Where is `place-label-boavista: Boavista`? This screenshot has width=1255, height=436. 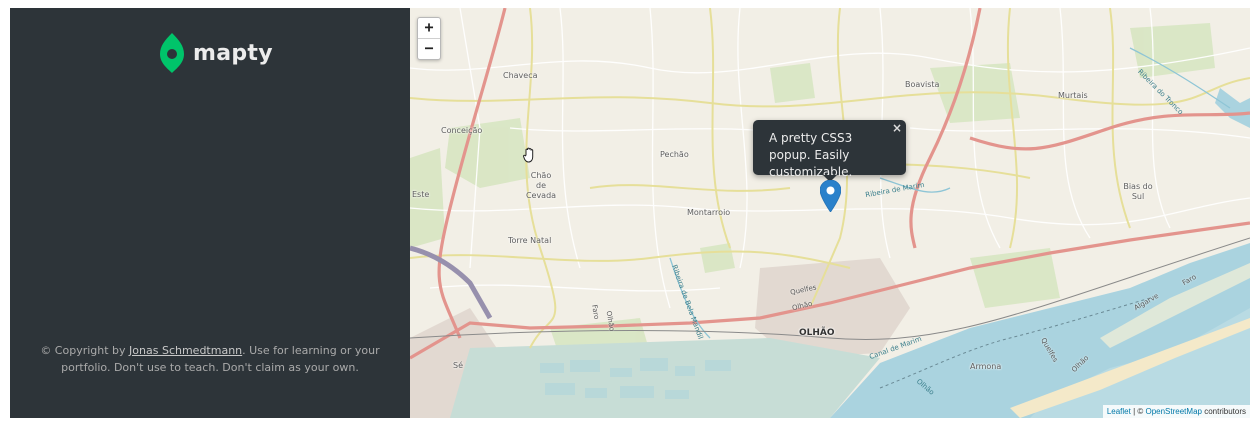
place-label-boavista: Boavista is located at coordinates (922, 84).